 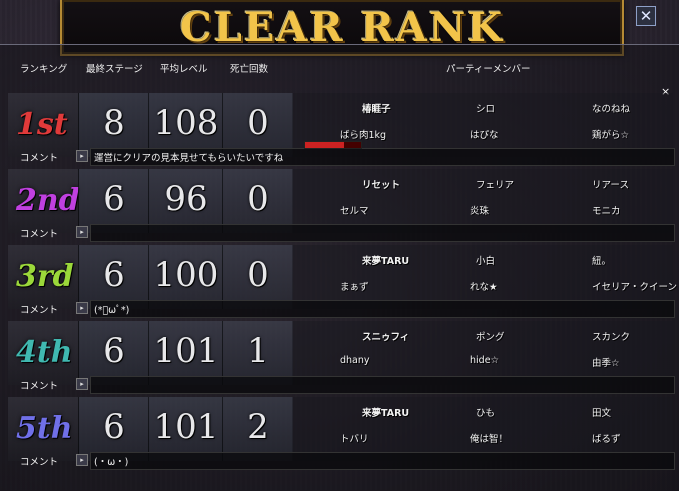 I want to click on deaths-value: 1, so click(x=258, y=351).